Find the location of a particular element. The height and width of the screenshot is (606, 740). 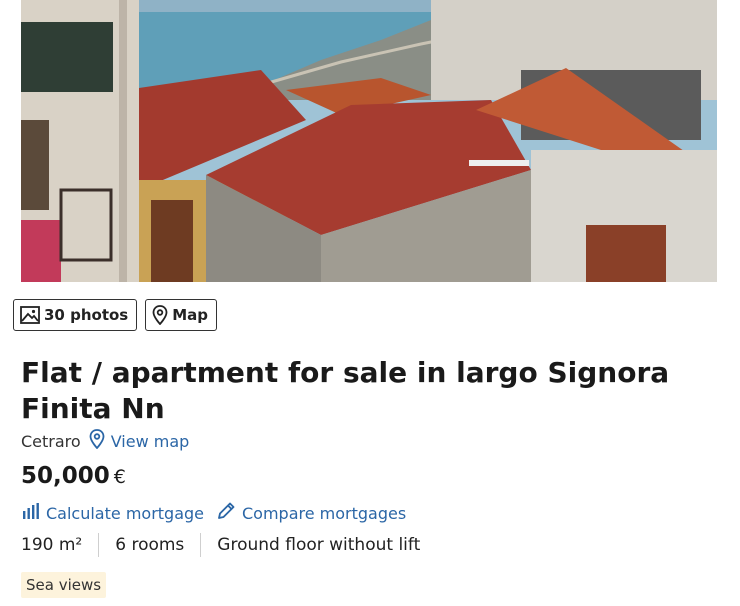

map-button: Map is located at coordinates (181, 315).